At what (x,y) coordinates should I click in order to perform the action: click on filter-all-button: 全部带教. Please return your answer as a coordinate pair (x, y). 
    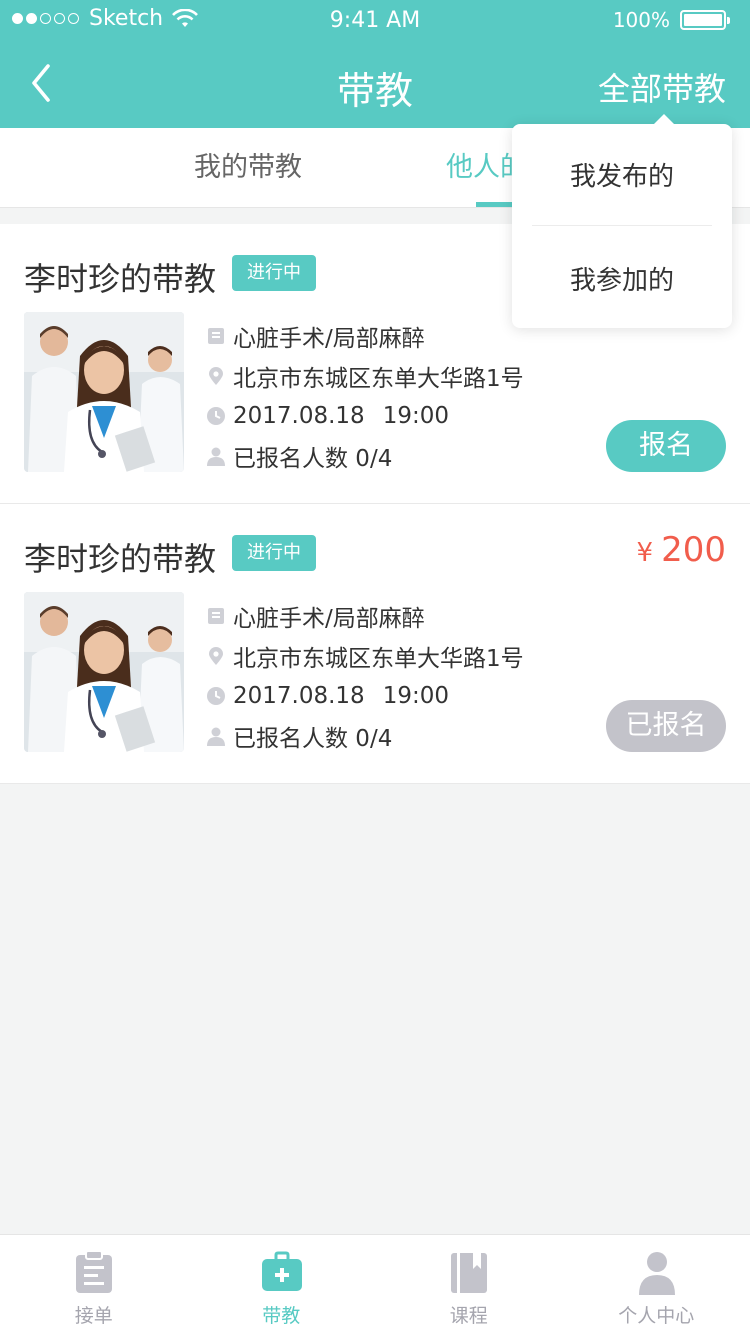
    Looking at the image, I should click on (662, 87).